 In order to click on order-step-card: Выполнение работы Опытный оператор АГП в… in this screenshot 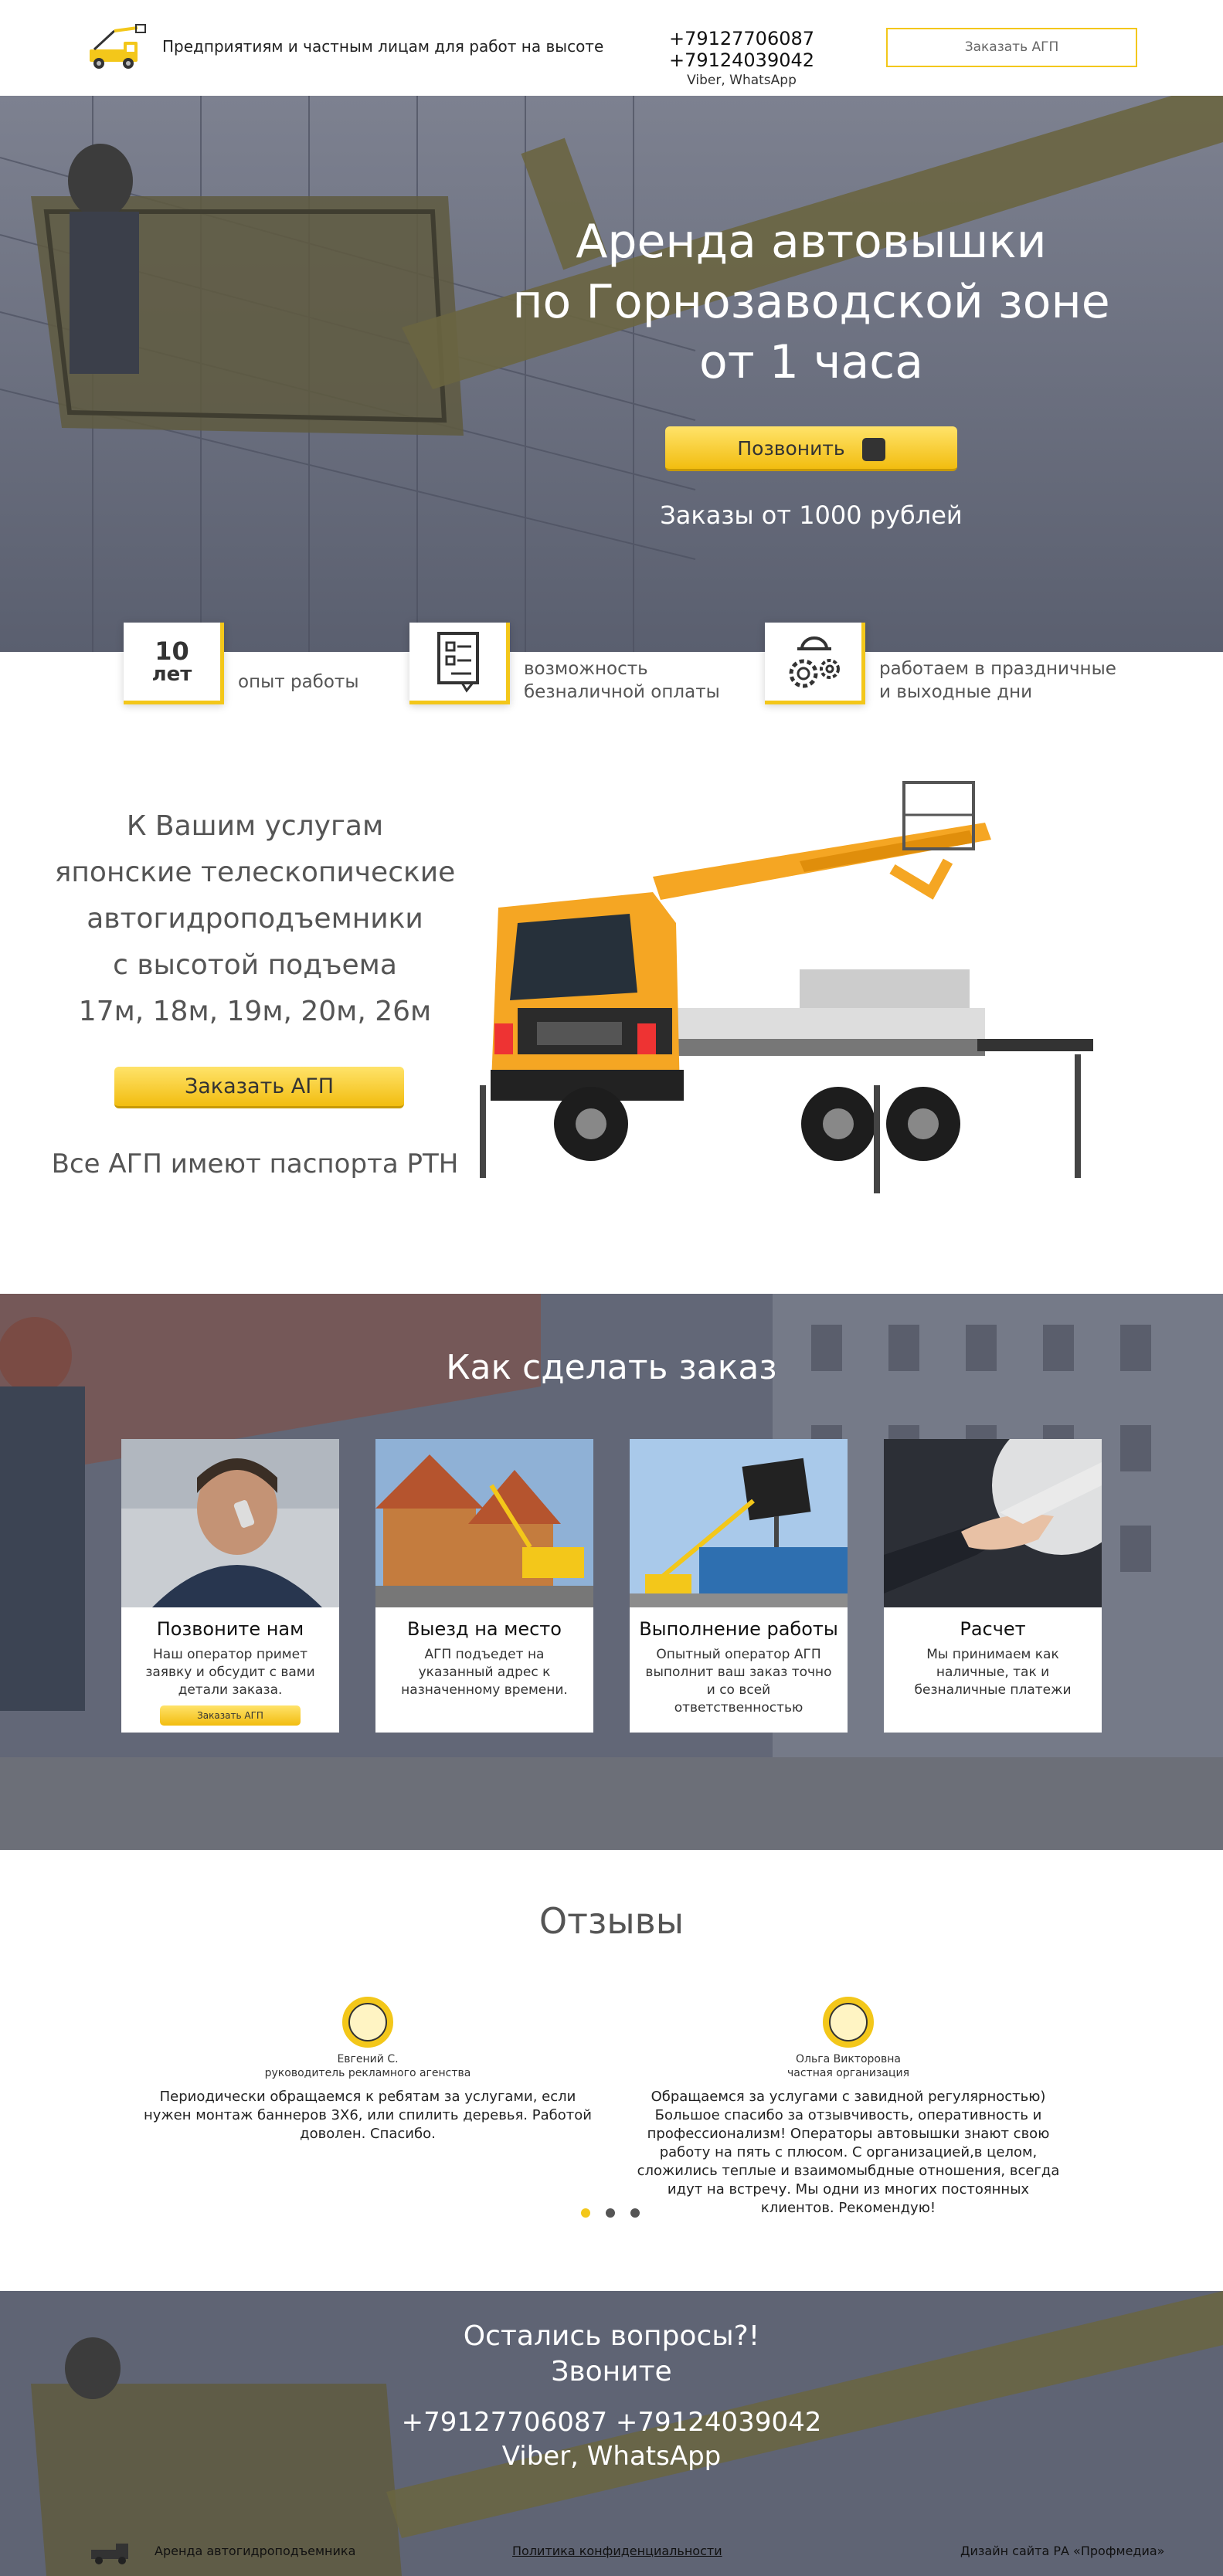, I will do `click(739, 1586)`.